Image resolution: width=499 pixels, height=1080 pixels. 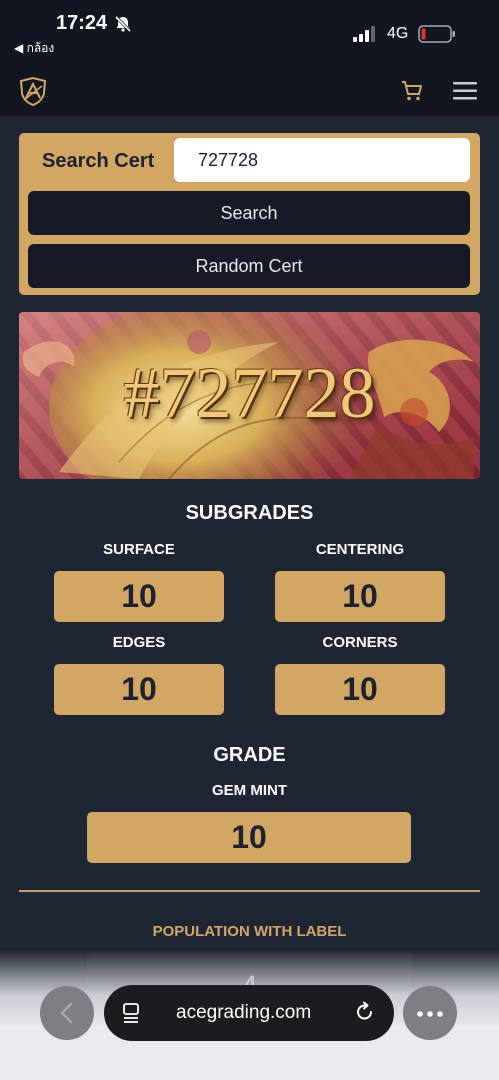 What do you see at coordinates (123, 24) in the screenshot?
I see `silent-bell-icon` at bounding box center [123, 24].